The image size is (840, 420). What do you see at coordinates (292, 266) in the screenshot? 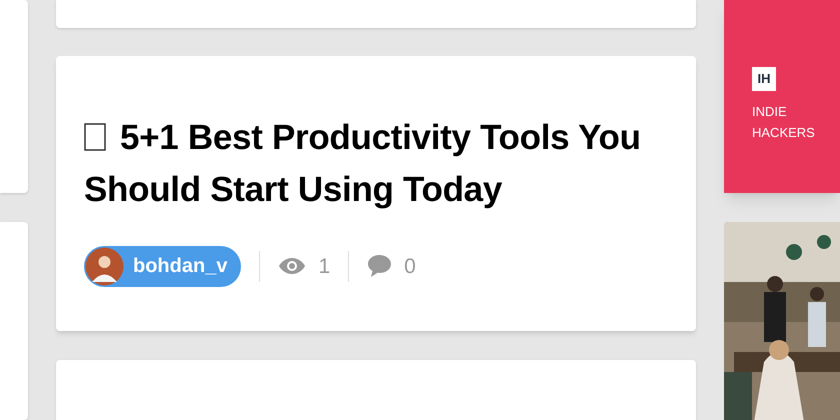
I see `eye-icon` at bounding box center [292, 266].